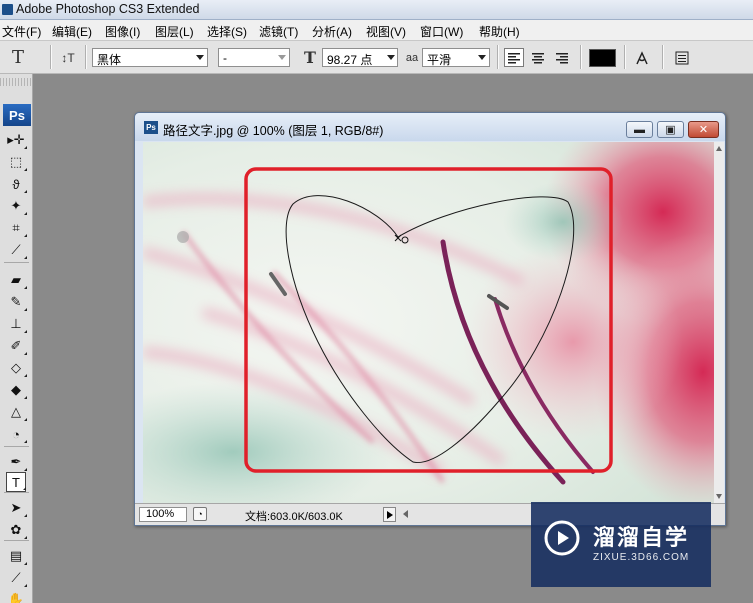  Describe the element at coordinates (16, 302) in the screenshot. I see `brush-tool-icon: ✎` at that location.